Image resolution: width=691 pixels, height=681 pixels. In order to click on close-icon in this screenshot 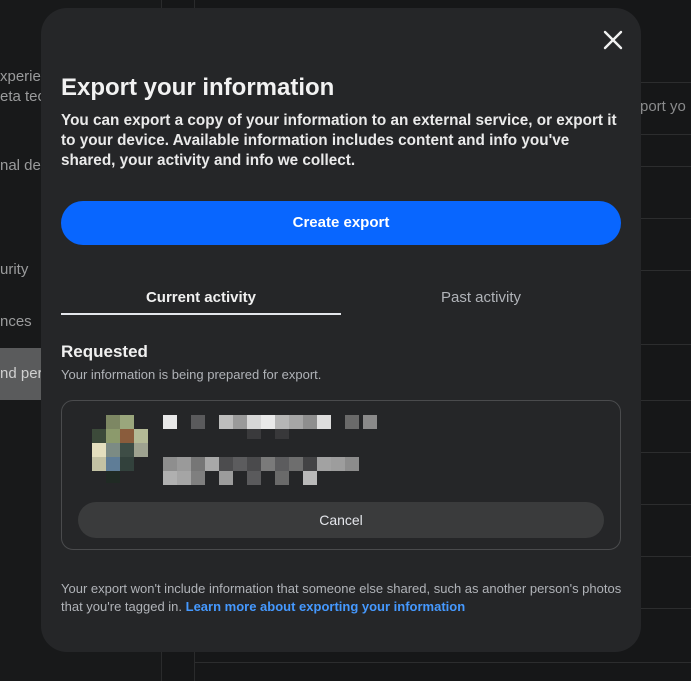, I will do `click(613, 40)`.